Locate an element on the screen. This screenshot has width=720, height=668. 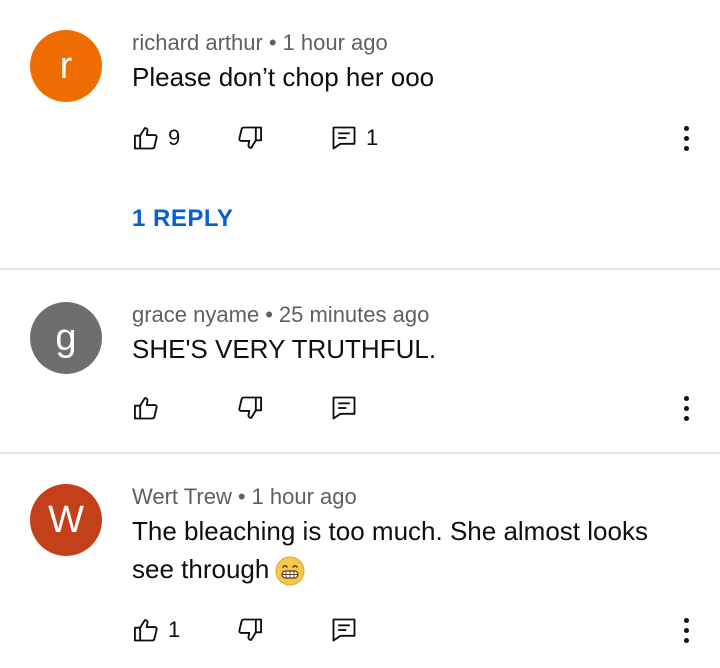
comment-author: grace nyame is located at coordinates (195, 314).